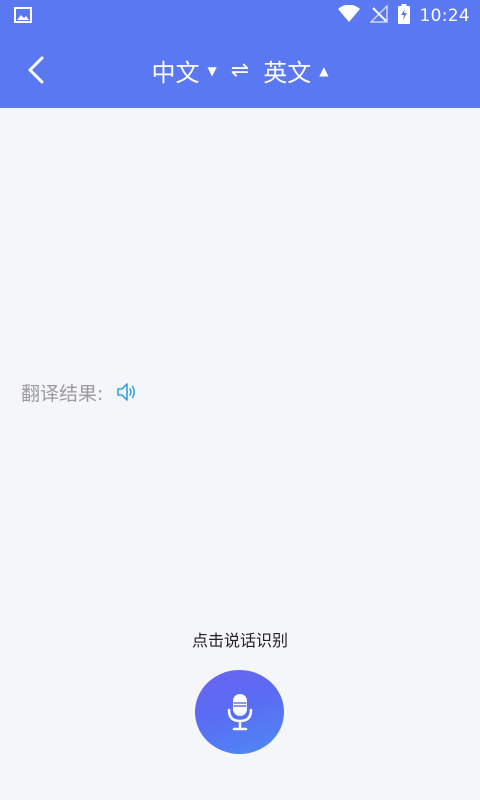 The image size is (480, 800). I want to click on source-language-label: 中文, so click(175, 72).